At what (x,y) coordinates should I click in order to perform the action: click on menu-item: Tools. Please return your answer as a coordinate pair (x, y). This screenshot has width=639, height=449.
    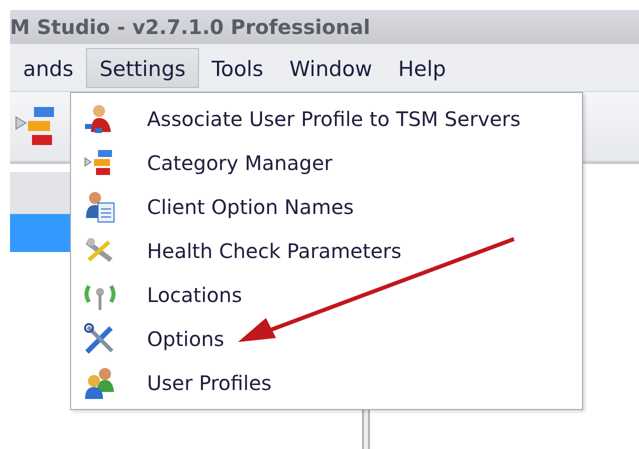
    Looking at the image, I should click on (237, 68).